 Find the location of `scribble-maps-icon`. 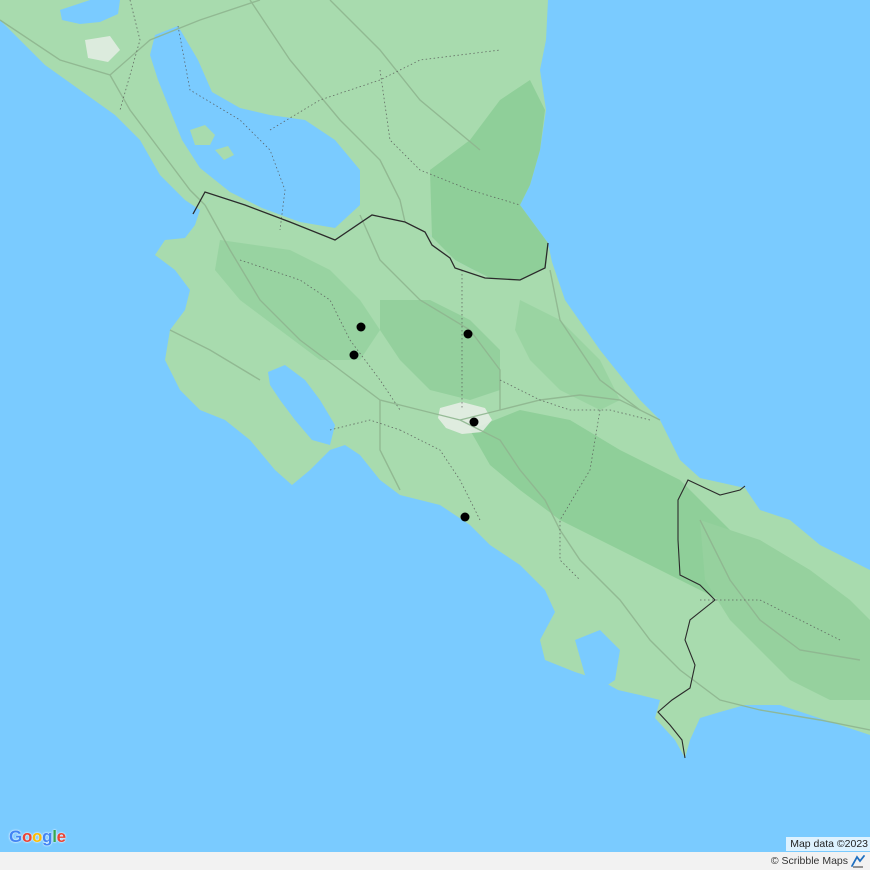

scribble-maps-icon is located at coordinates (858, 860).